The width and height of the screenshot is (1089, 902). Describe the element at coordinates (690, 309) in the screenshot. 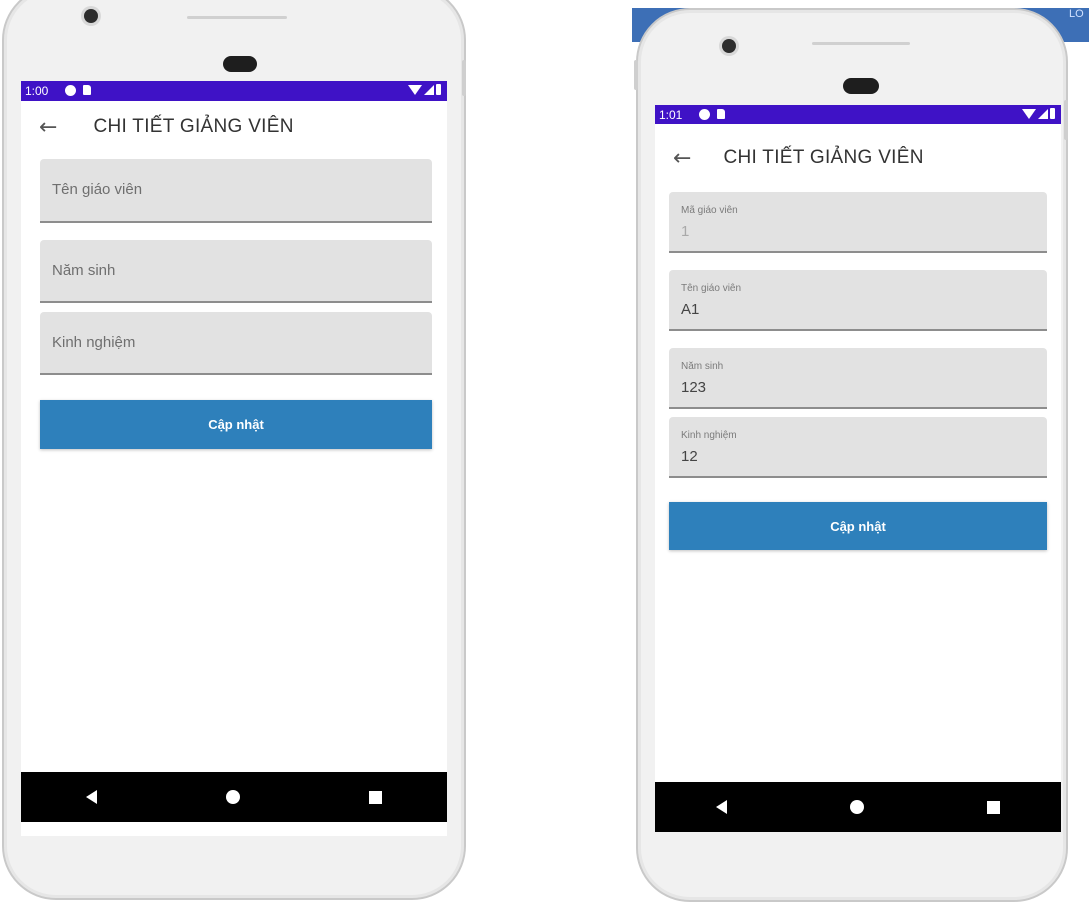

I see `teacher-name-value: A1` at that location.